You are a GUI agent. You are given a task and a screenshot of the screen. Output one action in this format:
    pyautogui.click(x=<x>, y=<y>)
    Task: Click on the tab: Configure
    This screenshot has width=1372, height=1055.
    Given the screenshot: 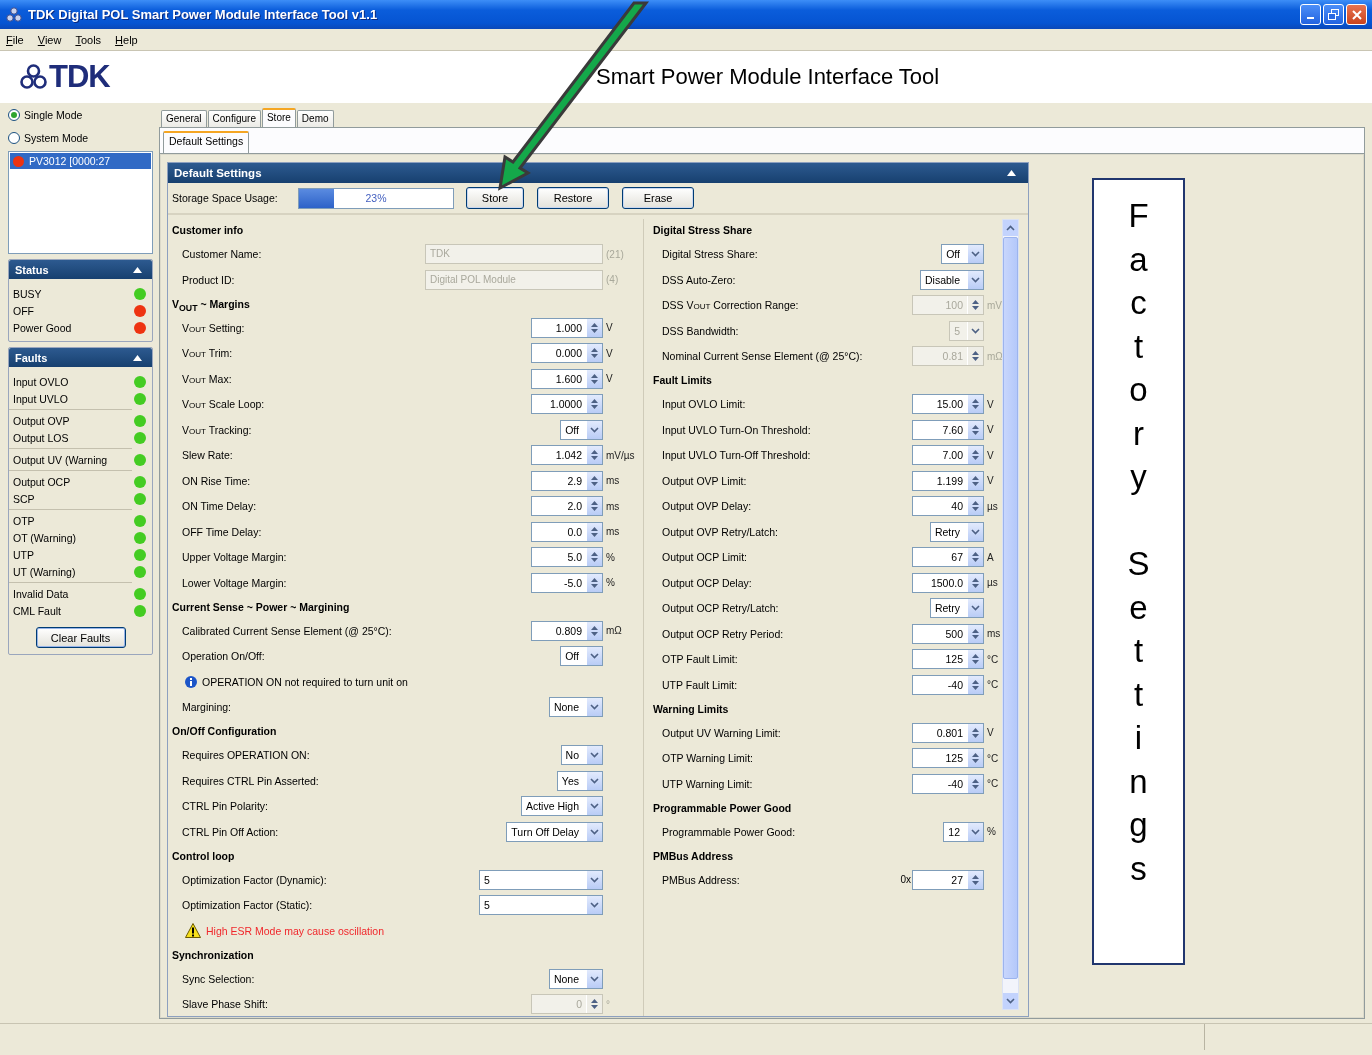 What is the action you would take?
    pyautogui.click(x=234, y=118)
    